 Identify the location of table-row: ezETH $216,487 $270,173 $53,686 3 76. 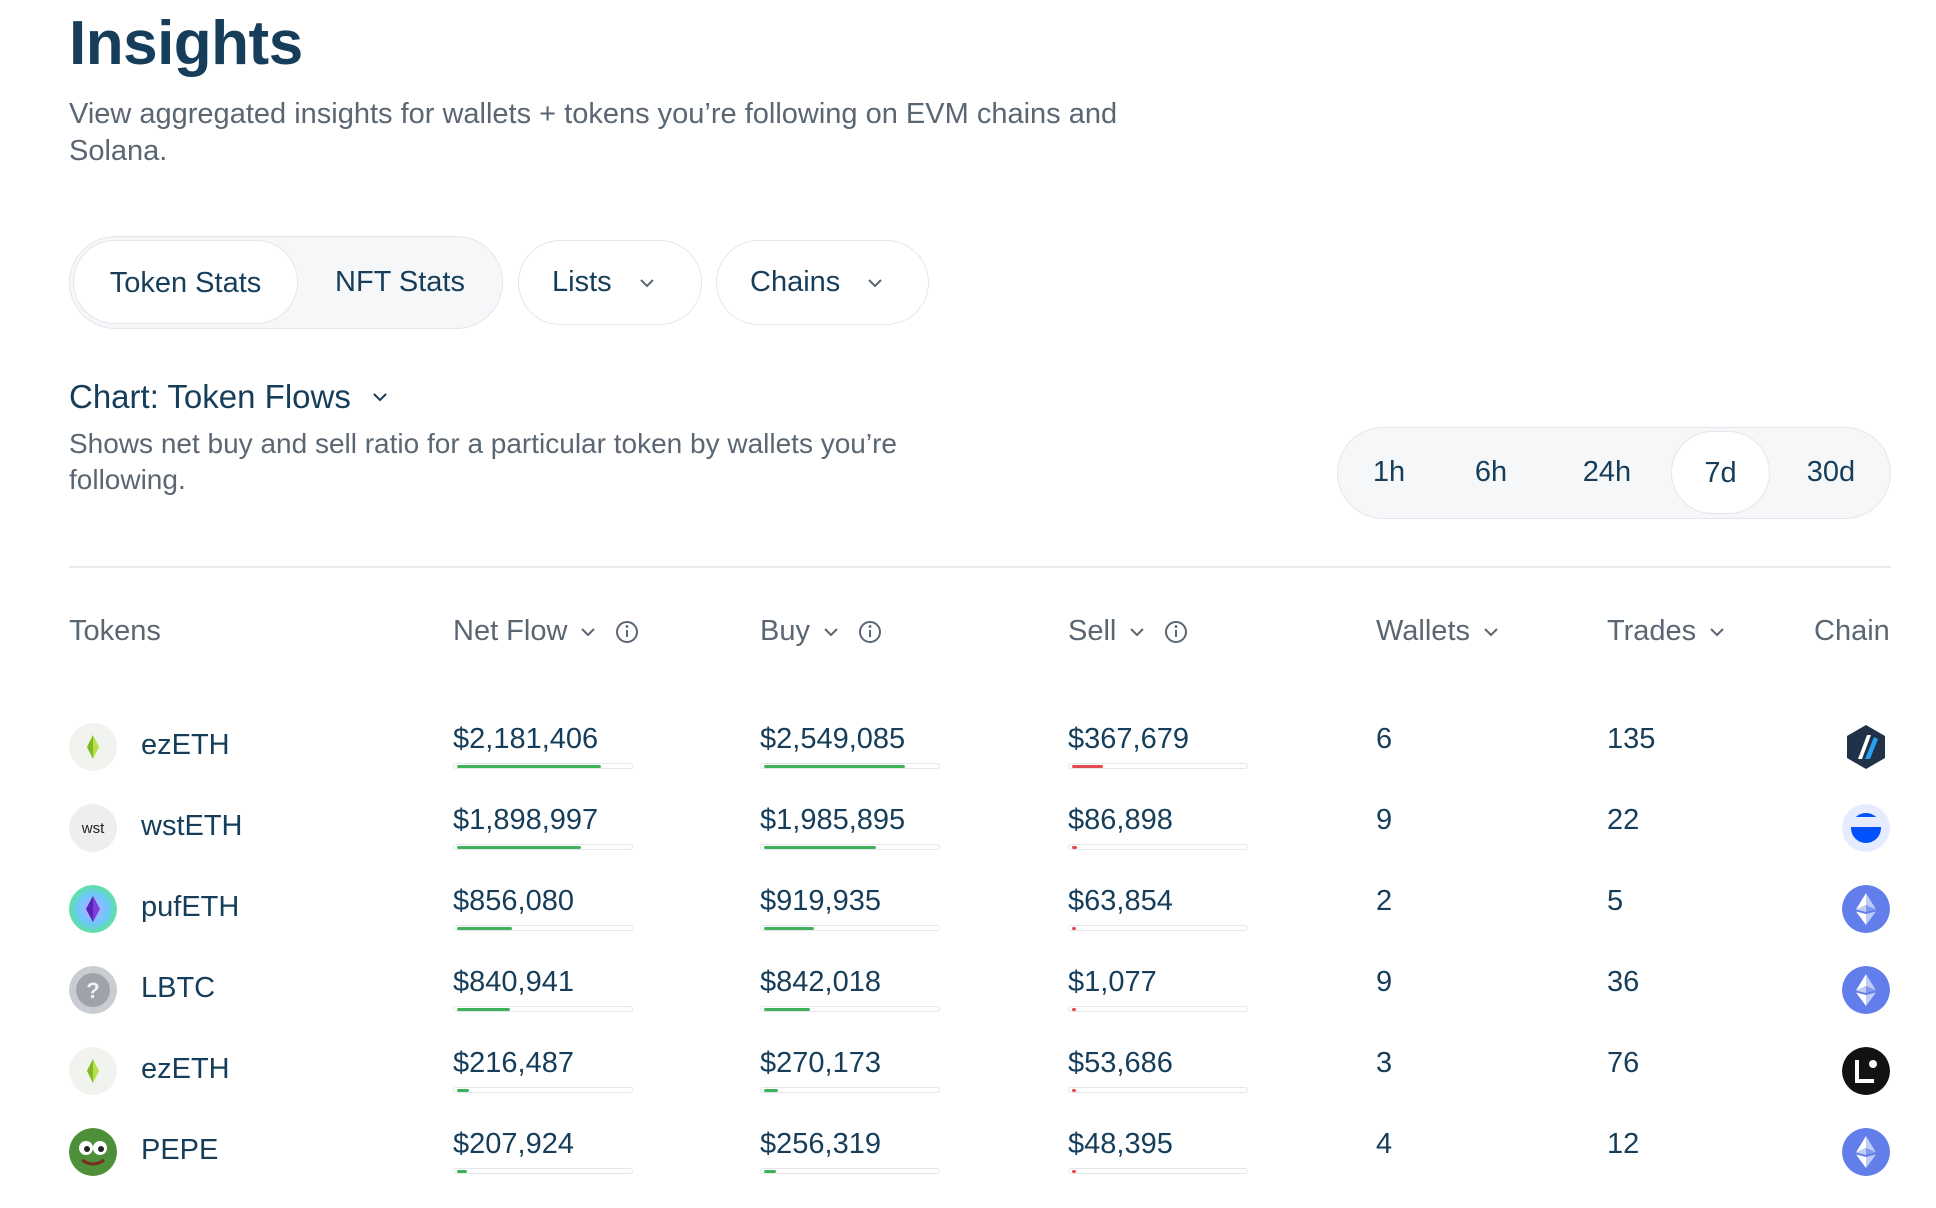
(980, 1087).